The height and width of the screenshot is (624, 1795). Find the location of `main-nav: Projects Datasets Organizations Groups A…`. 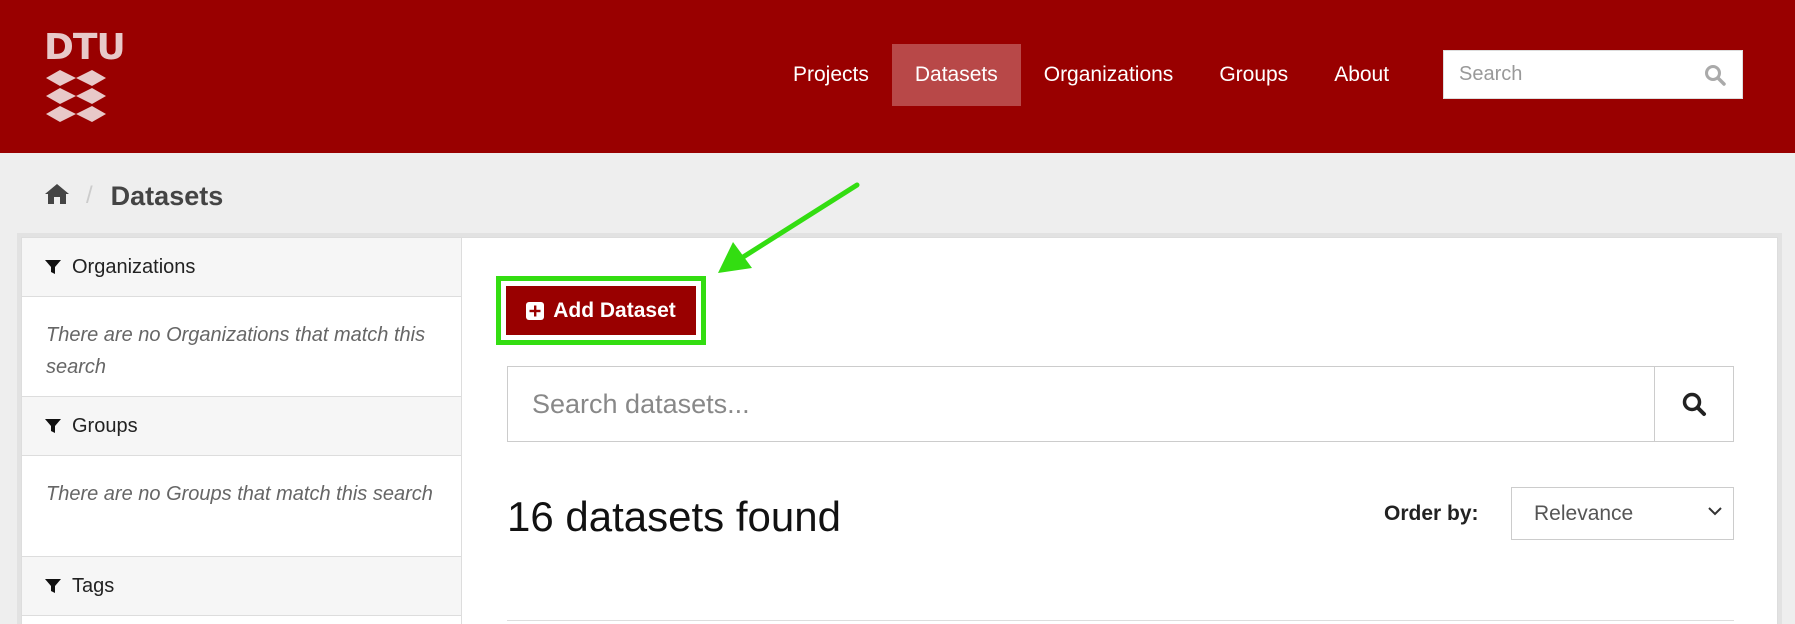

main-nav: Projects Datasets Organizations Groups A… is located at coordinates (1091, 75).